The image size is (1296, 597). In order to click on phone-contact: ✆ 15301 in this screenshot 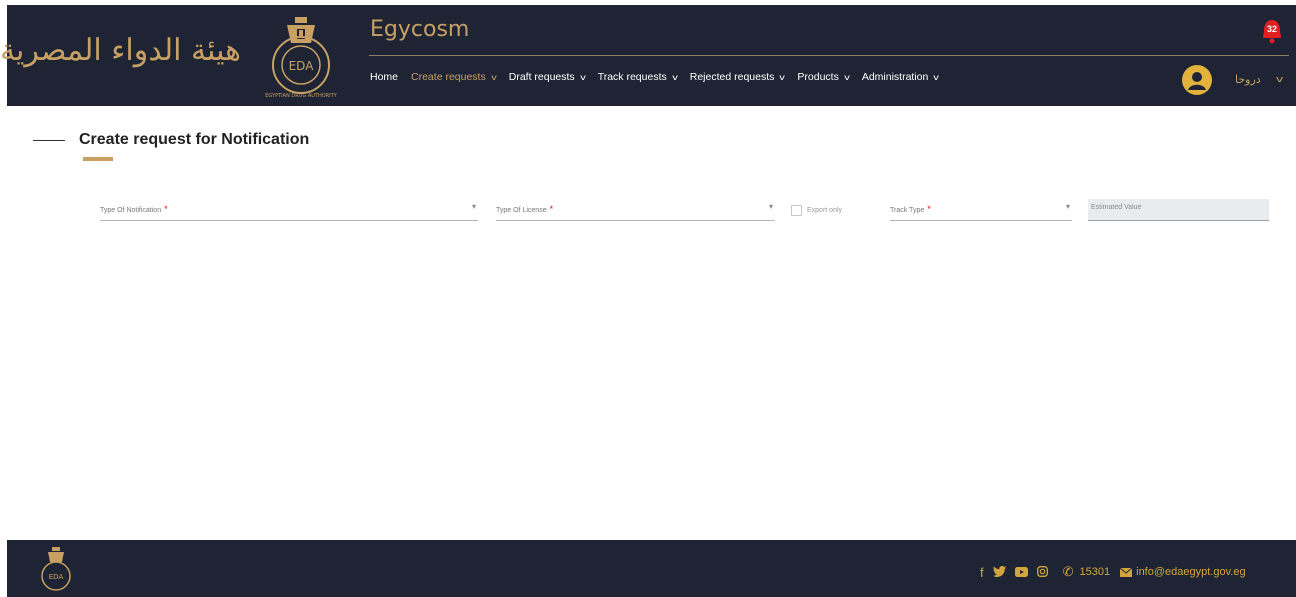, I will do `click(1087, 572)`.